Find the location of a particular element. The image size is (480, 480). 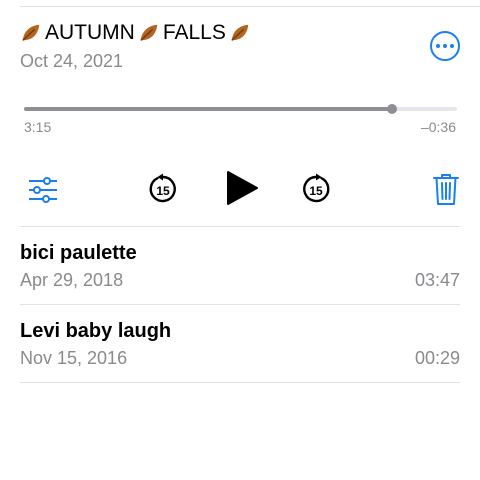

skip-forward-15-icon: 15 is located at coordinates (316, 189).